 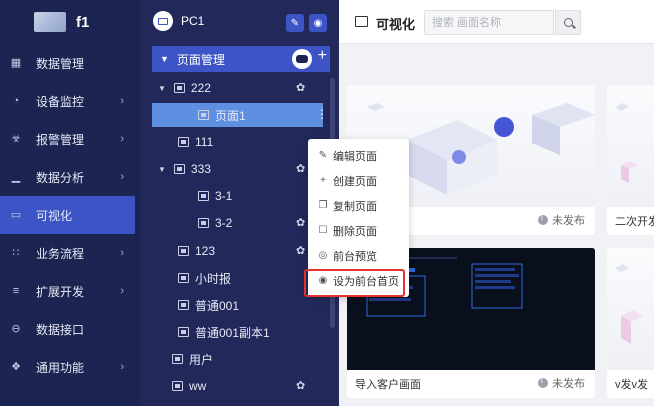 What do you see at coordinates (195, 142) in the screenshot?
I see `tree-node: 111` at bounding box center [195, 142].